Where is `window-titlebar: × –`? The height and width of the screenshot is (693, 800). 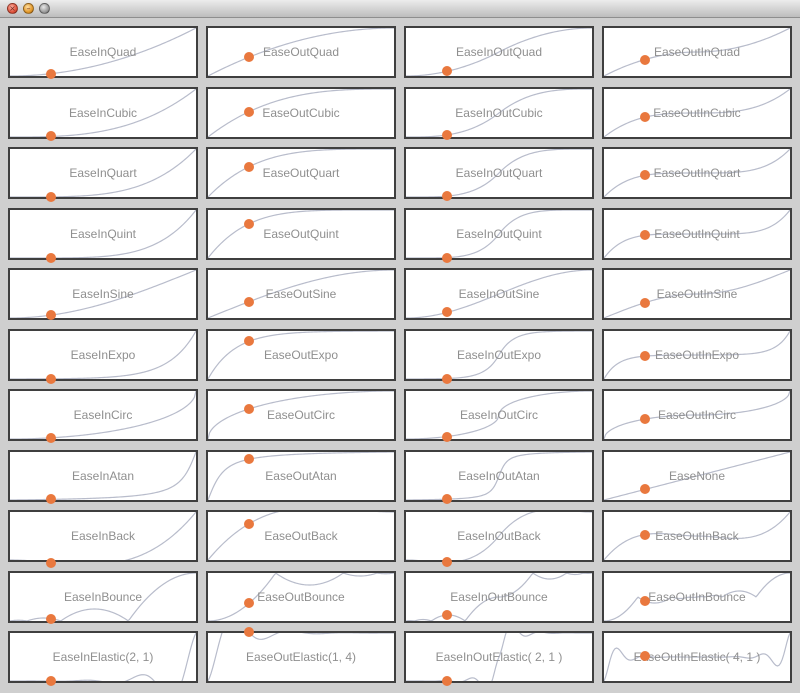 window-titlebar: × – is located at coordinates (400, 9).